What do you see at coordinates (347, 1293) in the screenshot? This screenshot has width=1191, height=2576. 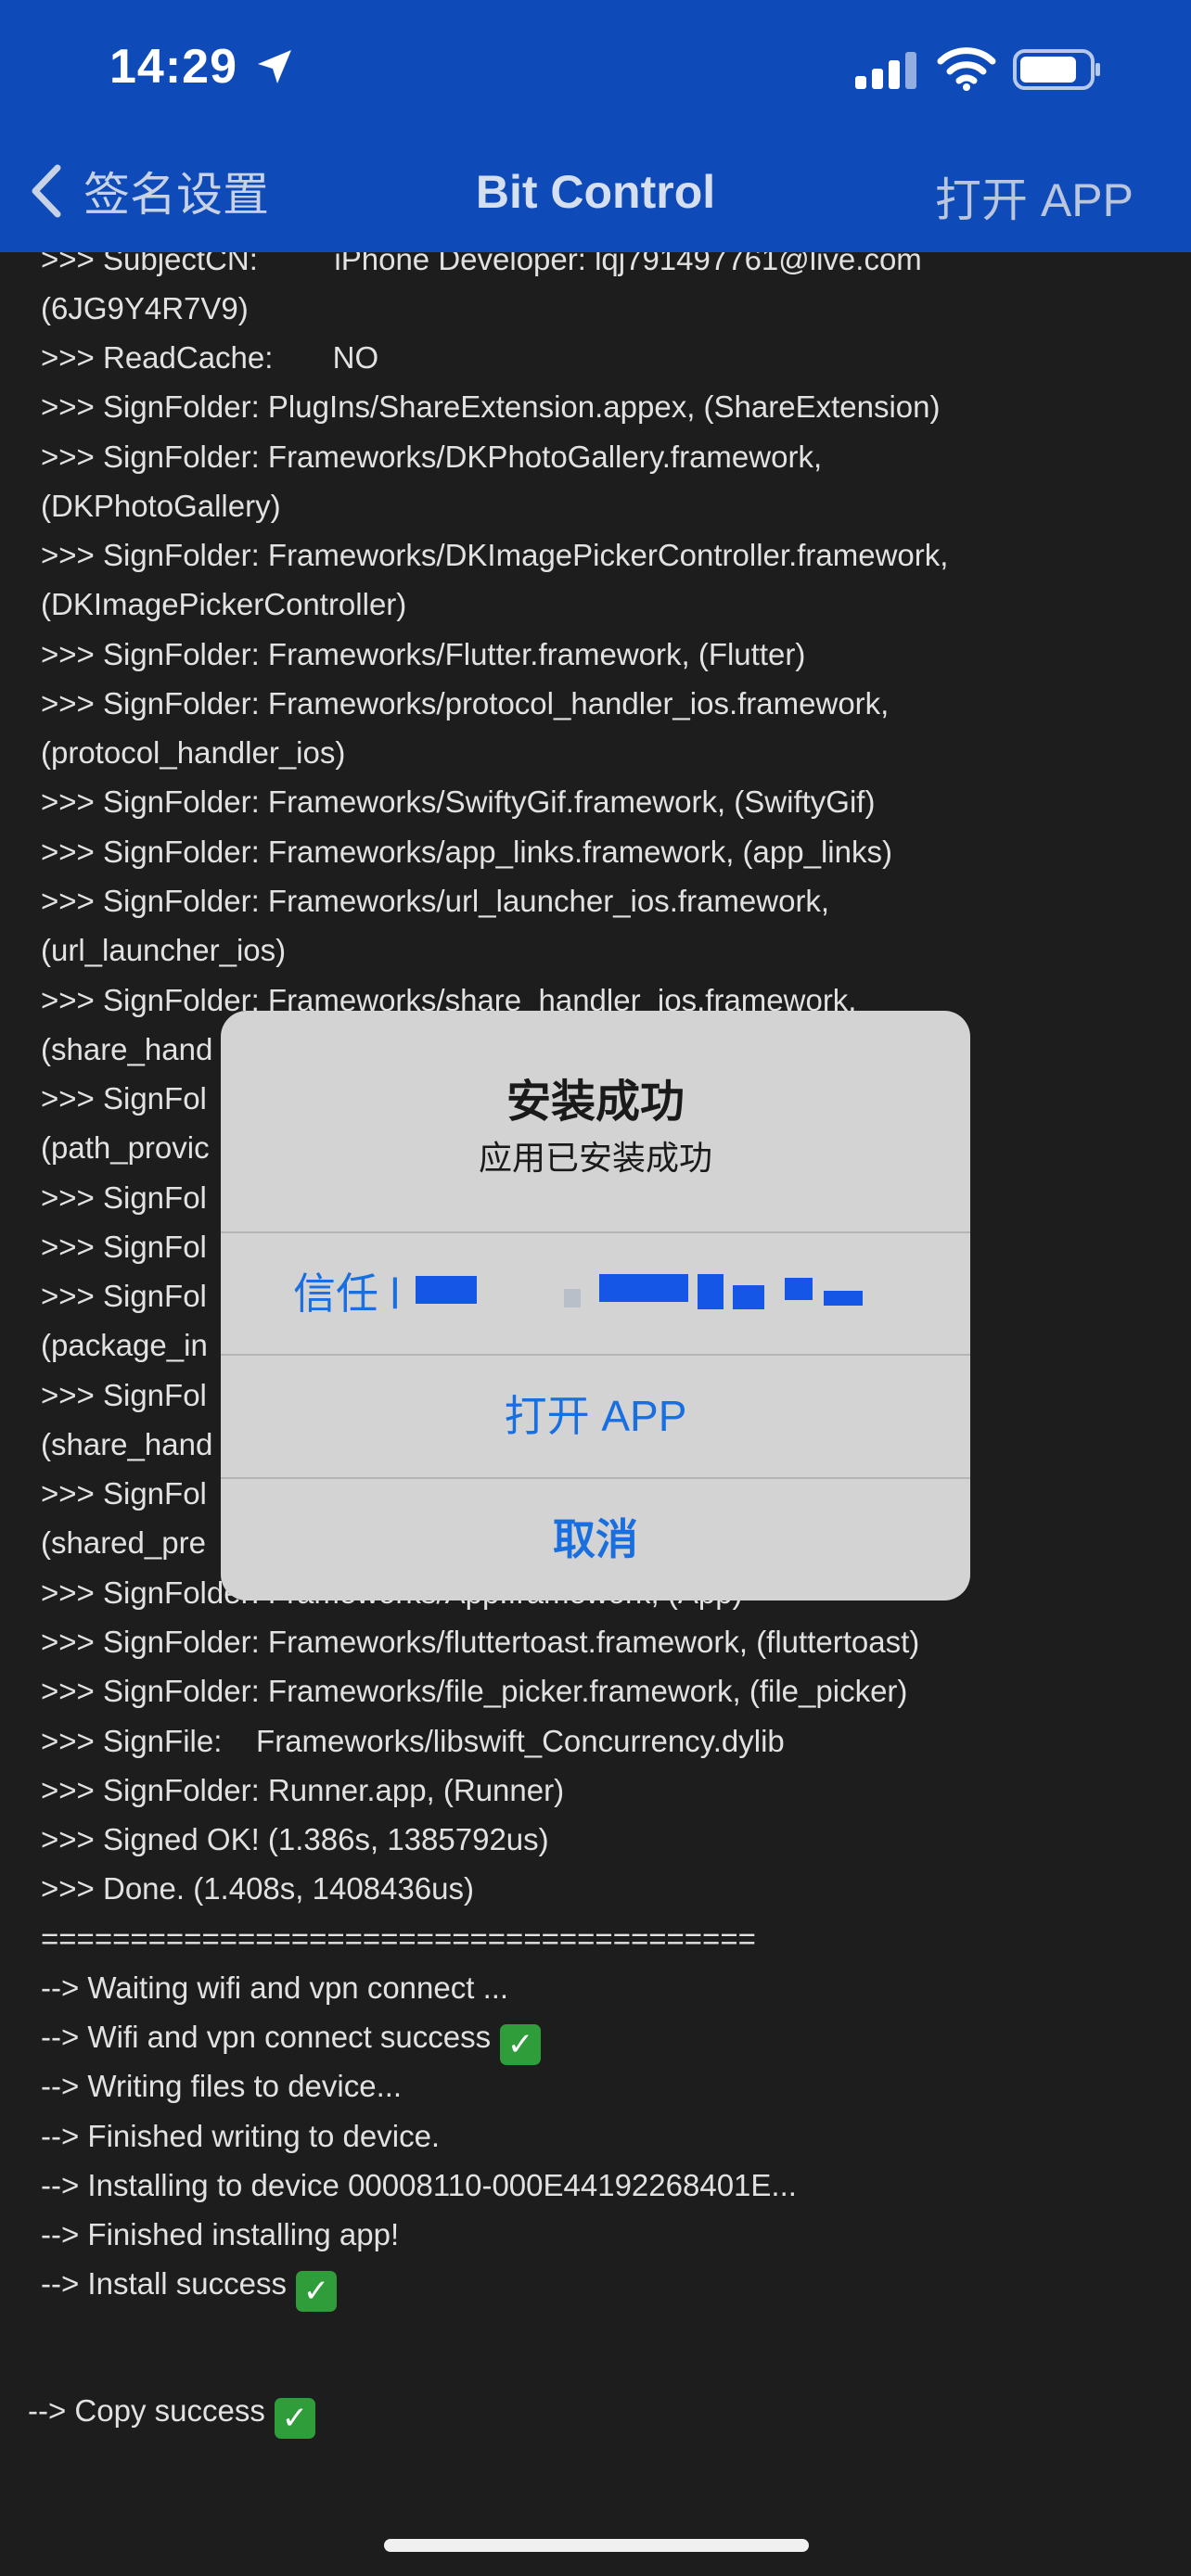 I see `trust-label: 信任 l` at bounding box center [347, 1293].